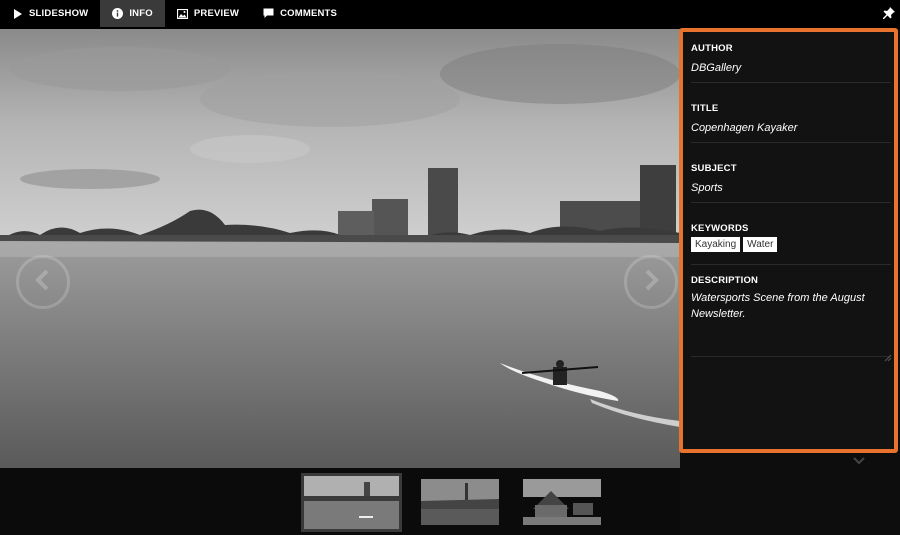  I want to click on keywords-label: KEYWORDS, so click(720, 228).